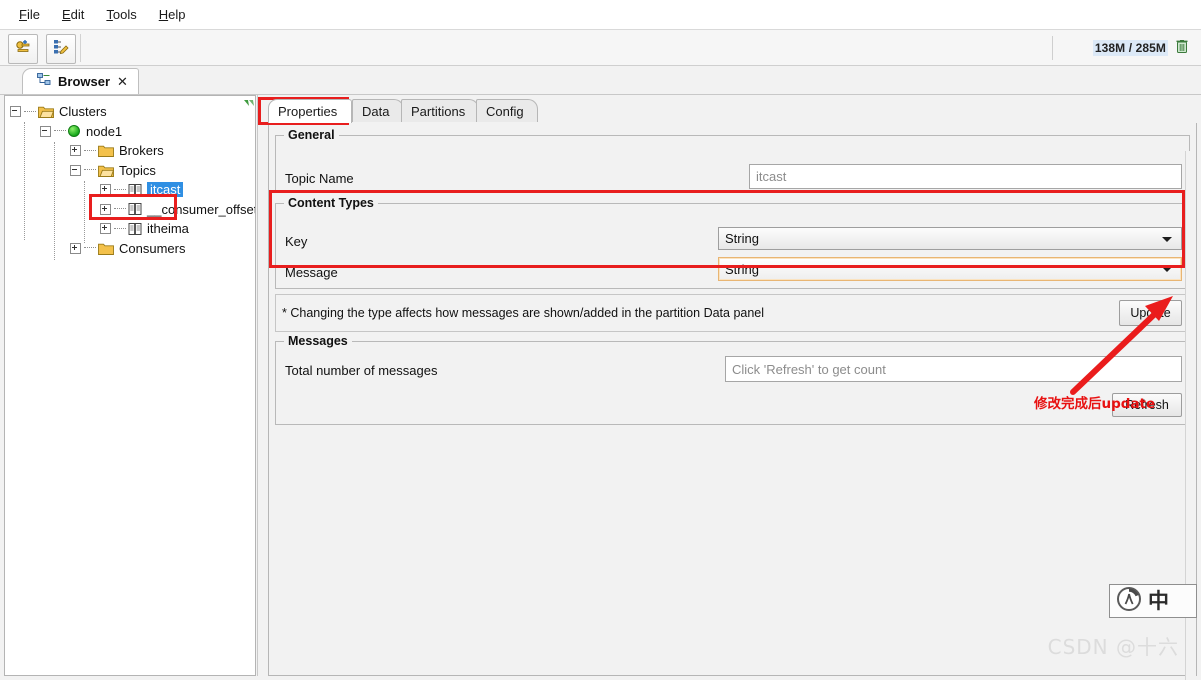  Describe the element at coordinates (1182, 48) in the screenshot. I see `trash-icon` at that location.